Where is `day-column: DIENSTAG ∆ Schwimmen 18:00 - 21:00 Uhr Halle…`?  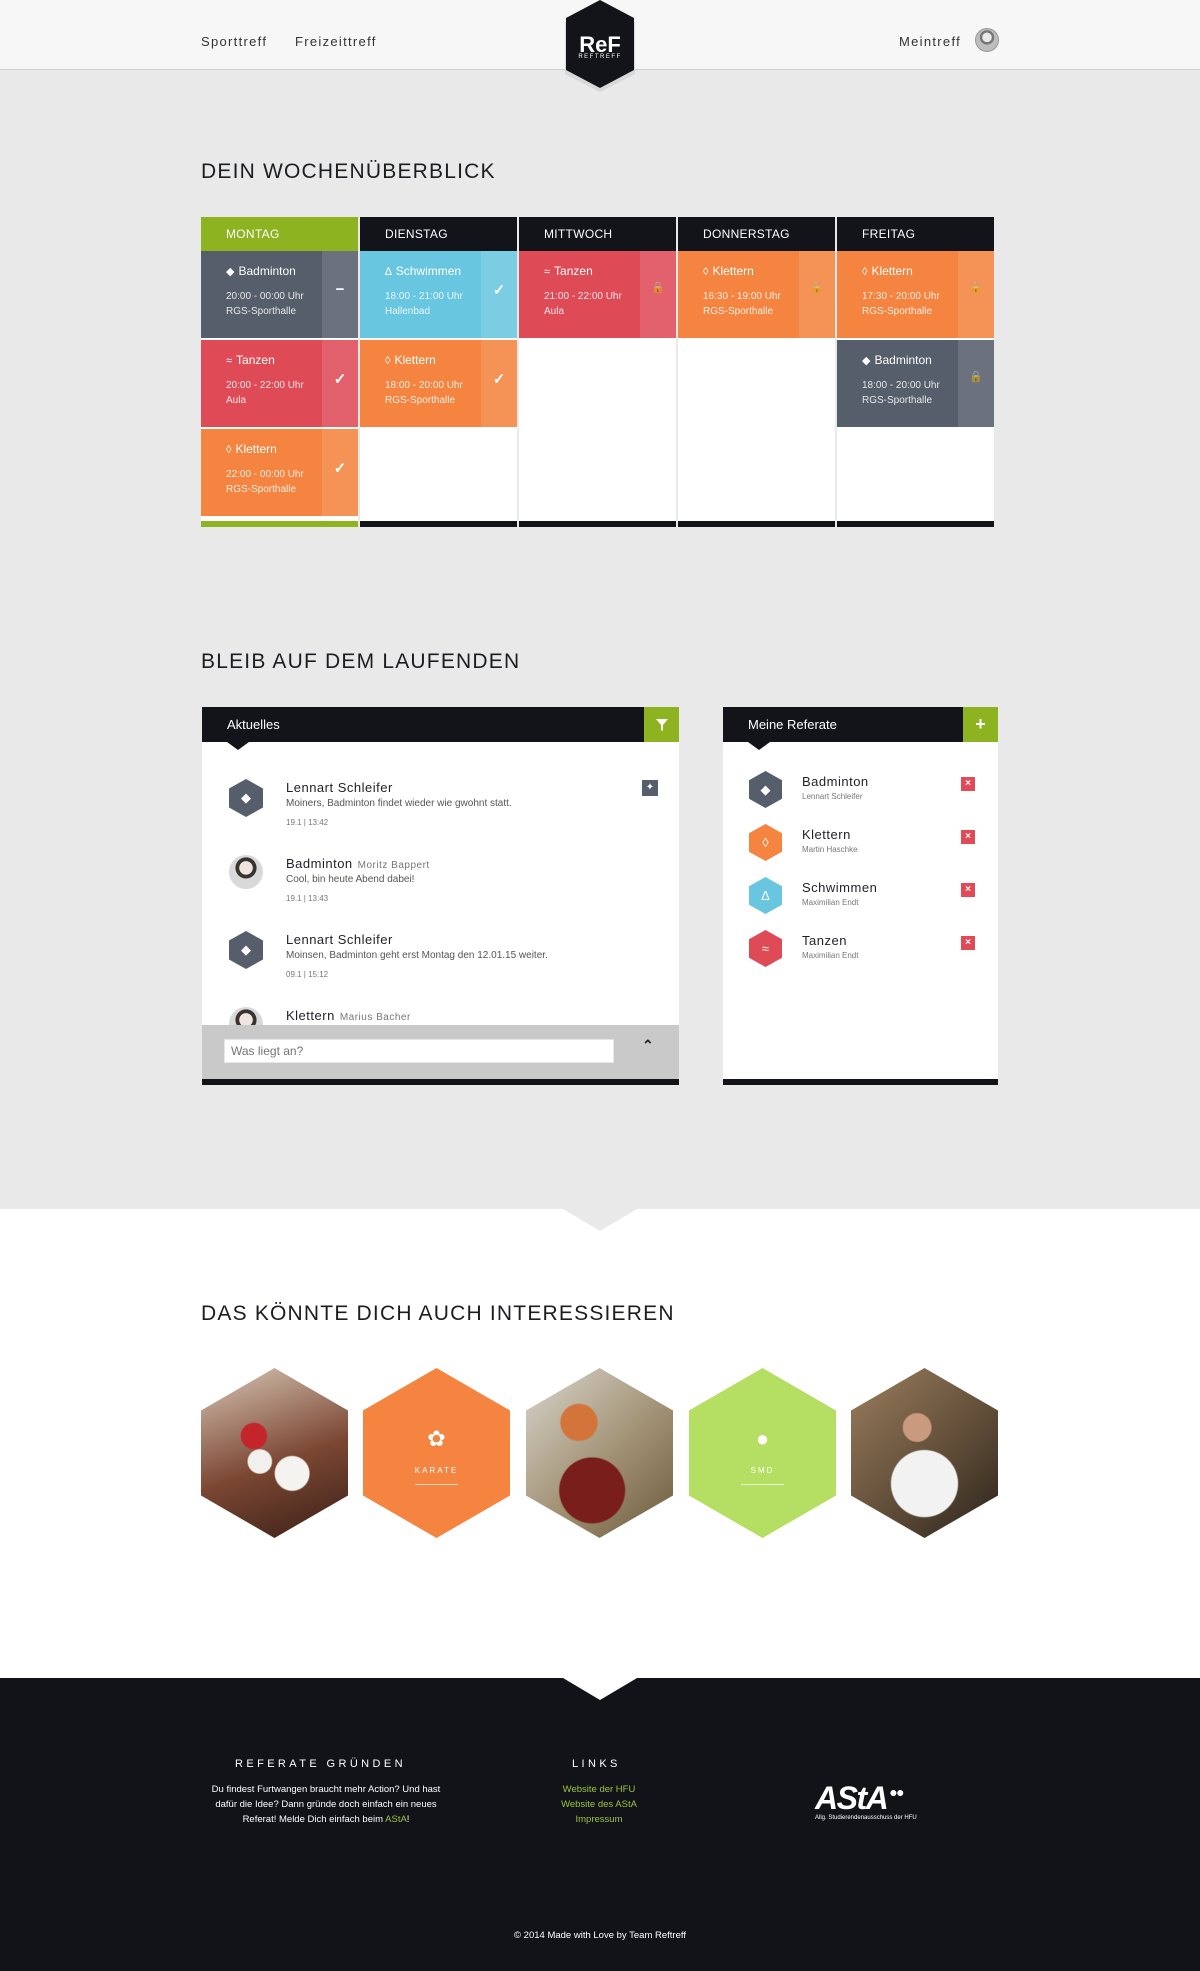 day-column: DIENSTAG ∆ Schwimmen 18:00 - 21:00 Uhr Halle… is located at coordinates (438, 372).